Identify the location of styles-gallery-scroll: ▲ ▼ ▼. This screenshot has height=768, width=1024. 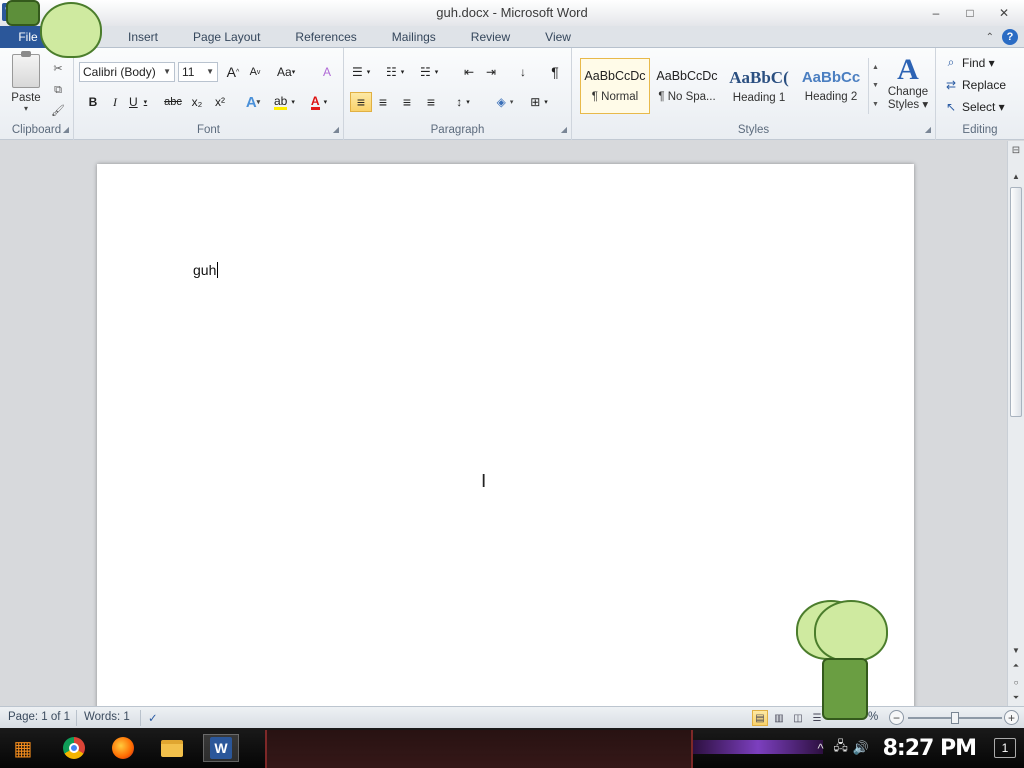
(875, 86).